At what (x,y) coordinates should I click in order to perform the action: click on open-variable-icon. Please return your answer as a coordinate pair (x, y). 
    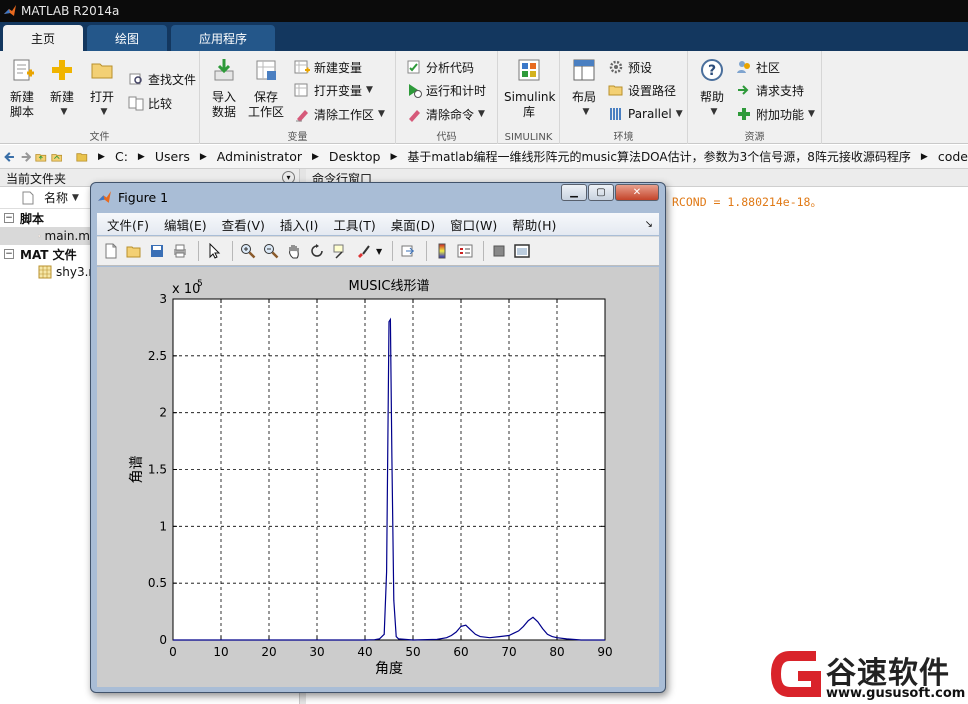
    Looking at the image, I should click on (301, 90).